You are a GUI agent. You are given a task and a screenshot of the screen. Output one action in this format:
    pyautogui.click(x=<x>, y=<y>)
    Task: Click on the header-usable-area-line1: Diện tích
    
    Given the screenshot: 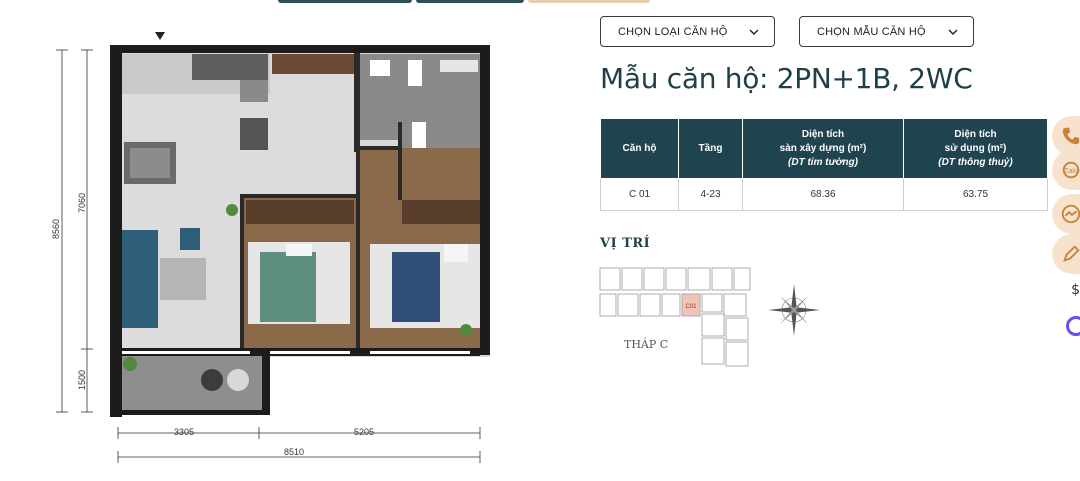 What is the action you would take?
    pyautogui.click(x=975, y=134)
    